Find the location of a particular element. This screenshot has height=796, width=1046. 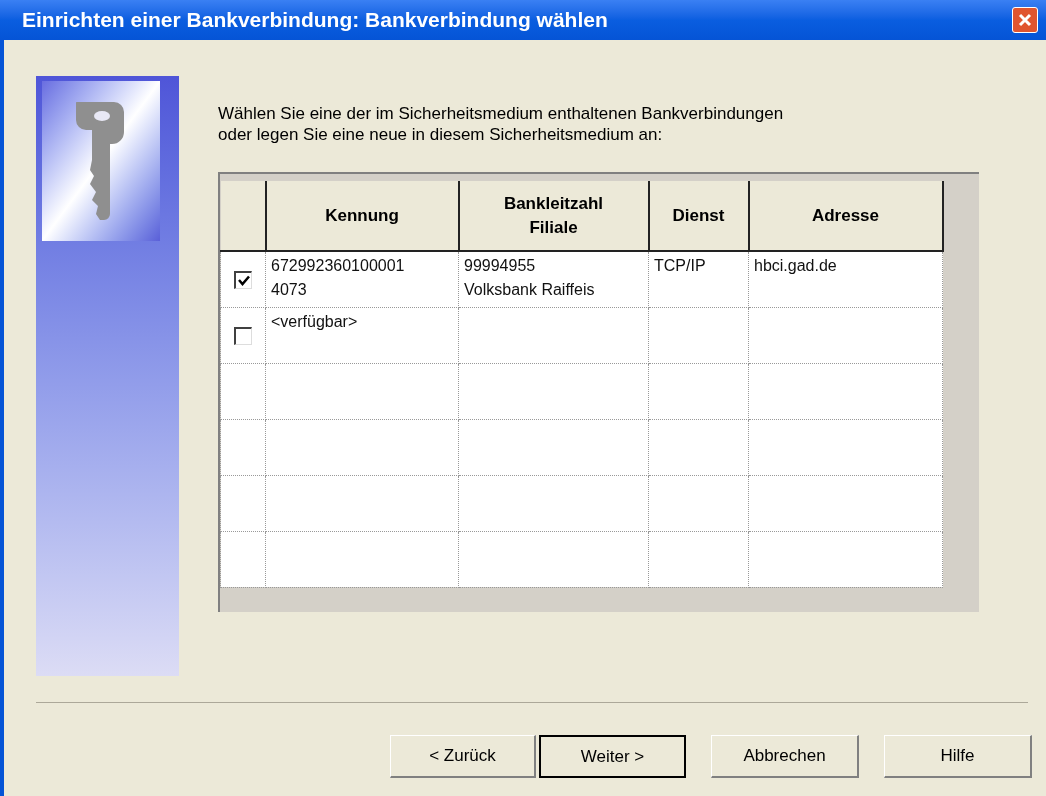

column-header: Adresse is located at coordinates (845, 216).